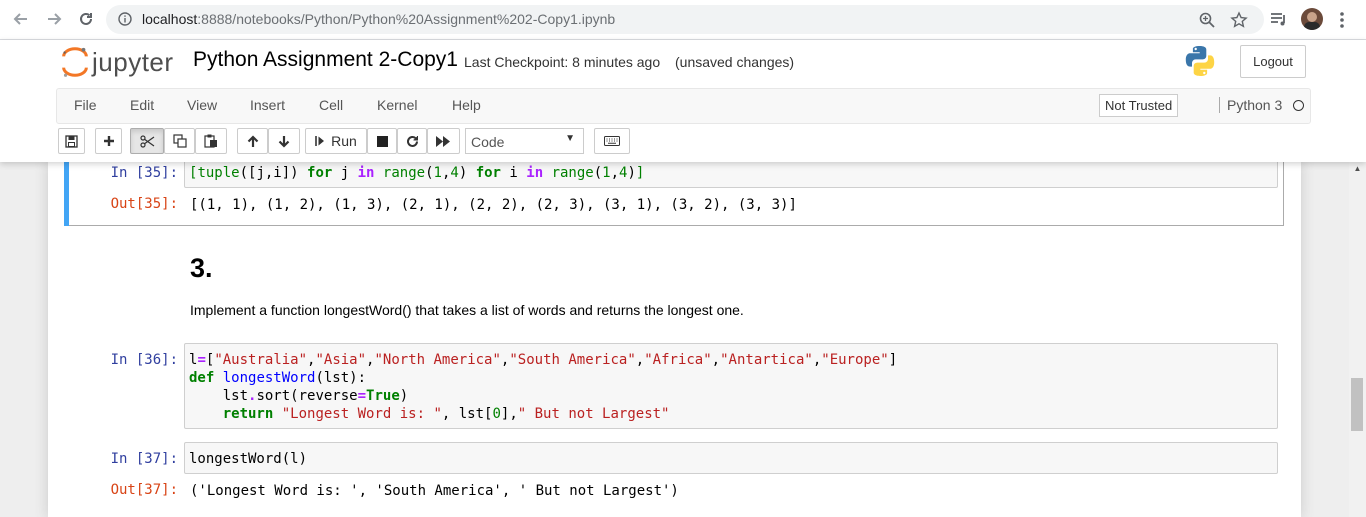 This screenshot has width=1366, height=517. I want to click on cut-cell-button, so click(147, 141).